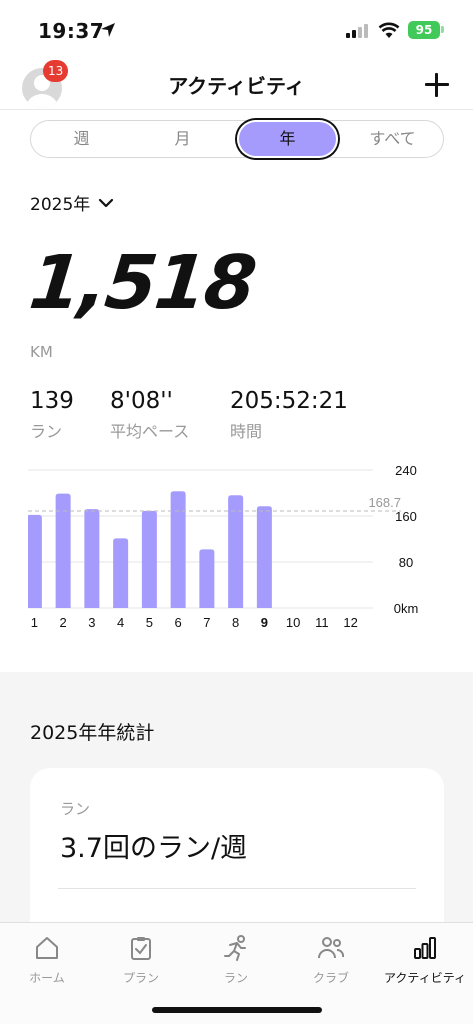 This screenshot has width=473, height=1024. What do you see at coordinates (52, 401) in the screenshot?
I see `stat-runs-value: 139` at bounding box center [52, 401].